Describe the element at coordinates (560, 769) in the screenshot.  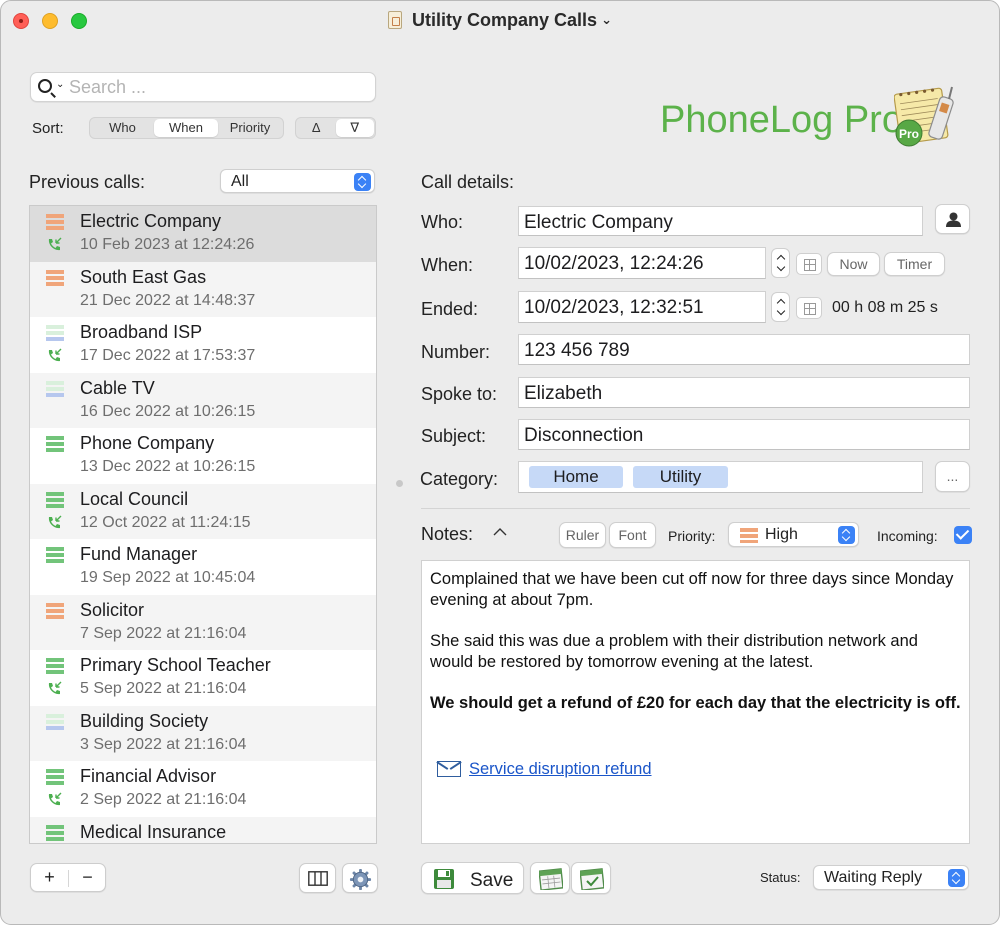
I see `refund-link: Service disruption refund` at that location.